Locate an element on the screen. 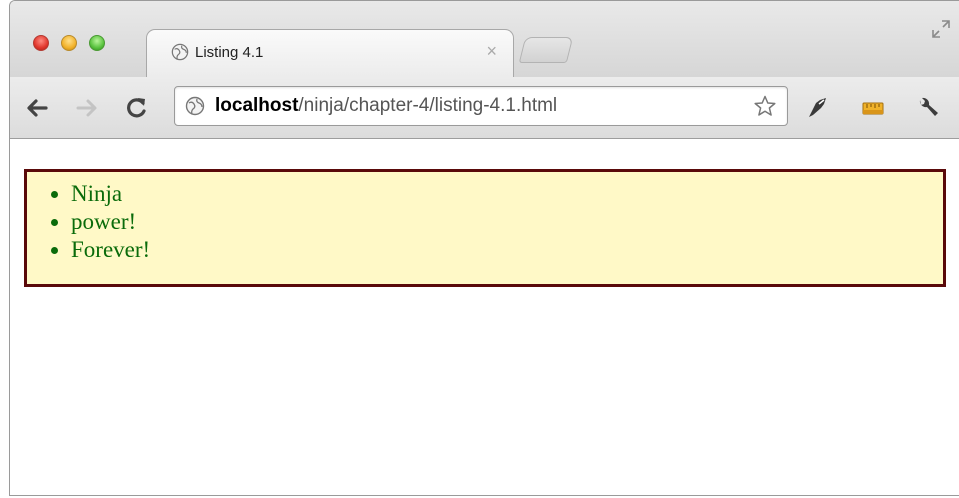 This screenshot has height=498, width=959. tab-close-icon: × is located at coordinates (491, 51).